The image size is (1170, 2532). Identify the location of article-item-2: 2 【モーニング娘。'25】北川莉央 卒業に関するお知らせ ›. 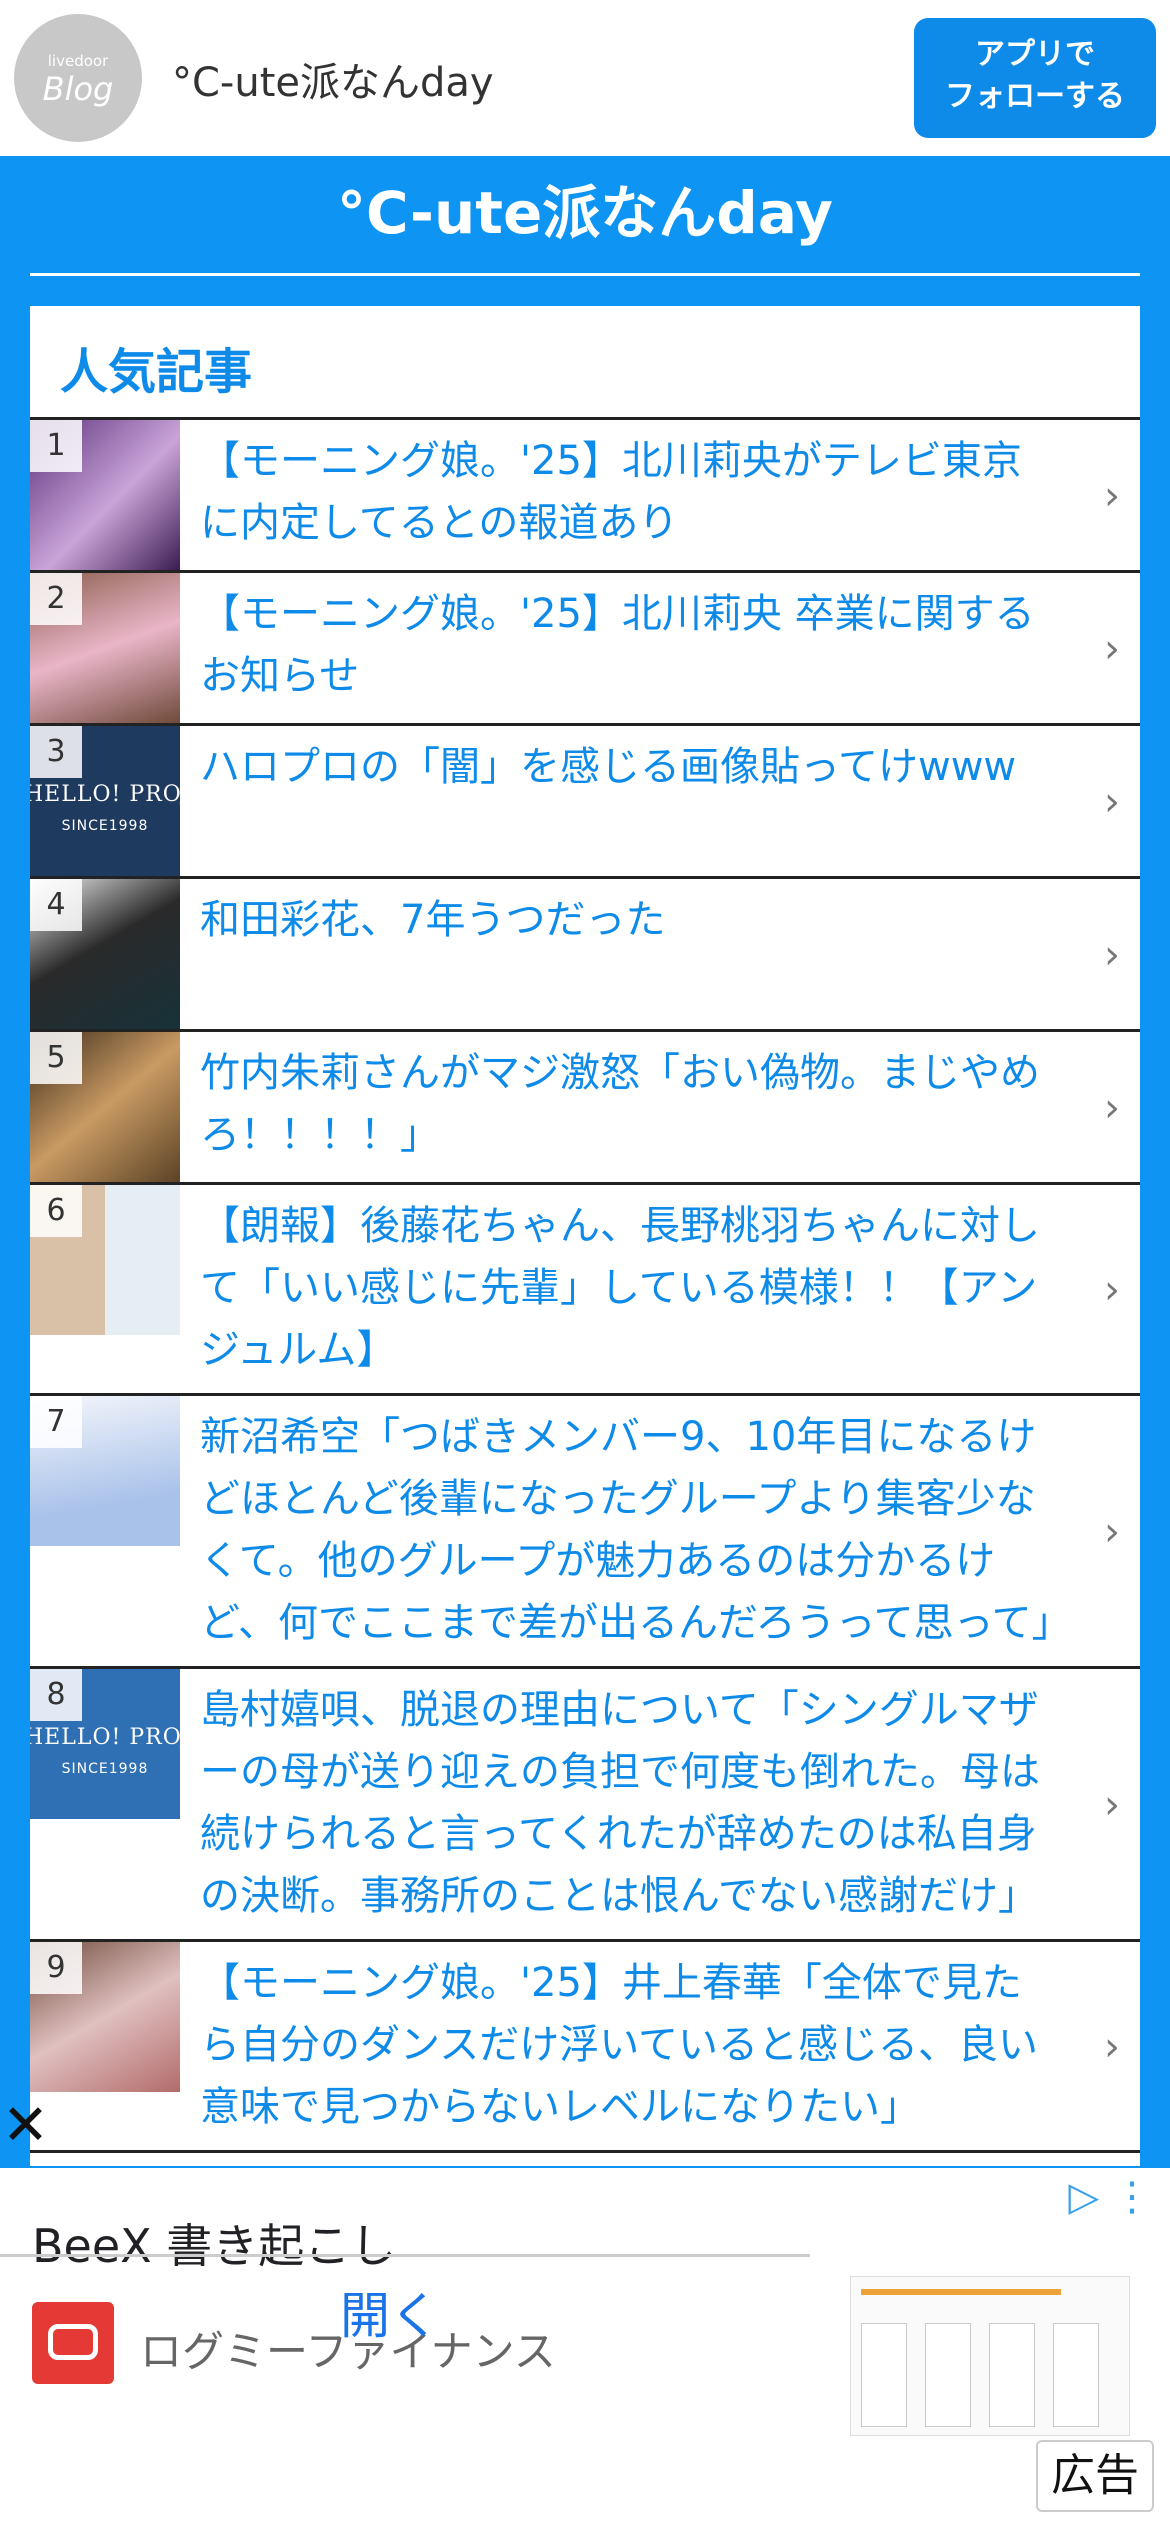
(585, 649).